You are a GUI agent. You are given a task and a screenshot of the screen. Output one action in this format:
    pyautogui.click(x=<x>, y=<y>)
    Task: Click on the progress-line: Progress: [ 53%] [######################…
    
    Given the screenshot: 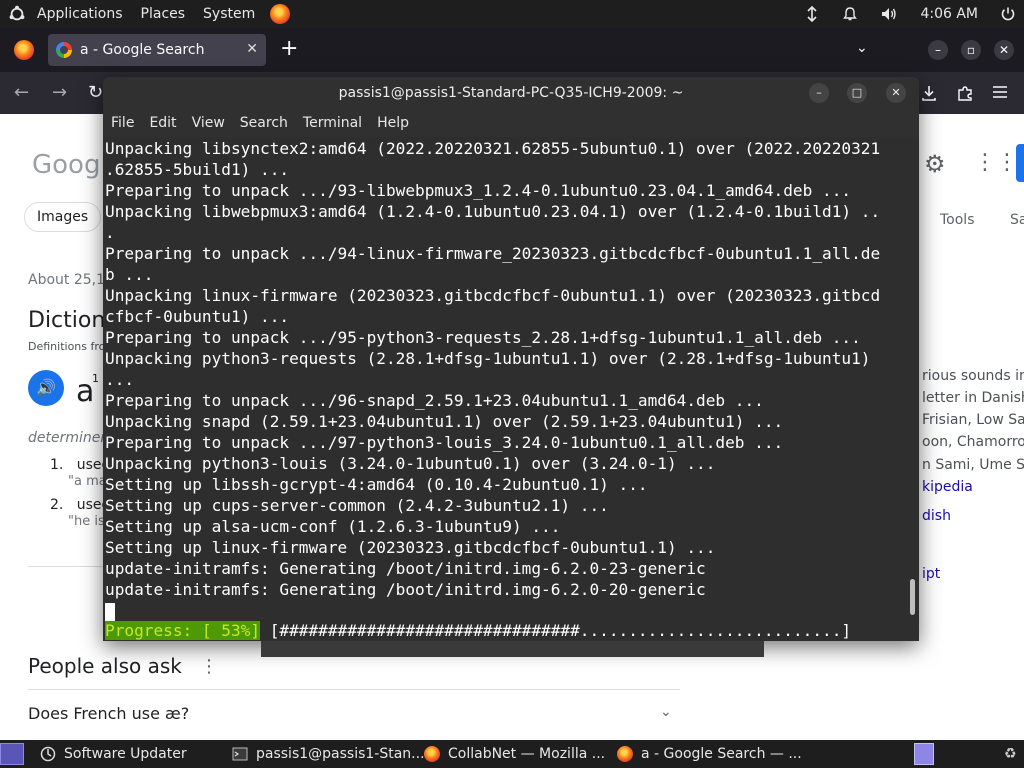 What is the action you would take?
    pyautogui.click(x=478, y=630)
    